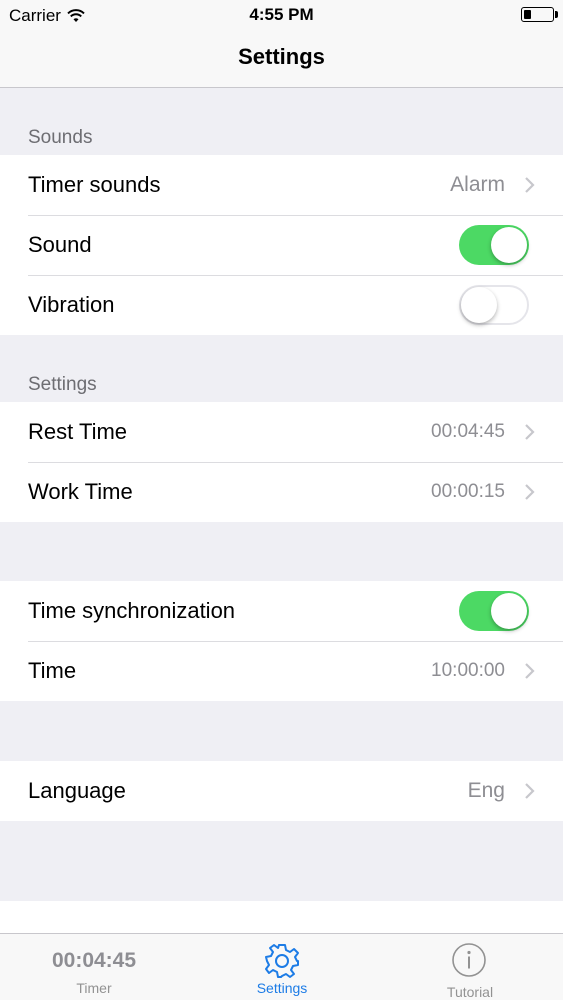 The height and width of the screenshot is (1000, 563). I want to click on rest-time-label: Rest Time, so click(78, 431).